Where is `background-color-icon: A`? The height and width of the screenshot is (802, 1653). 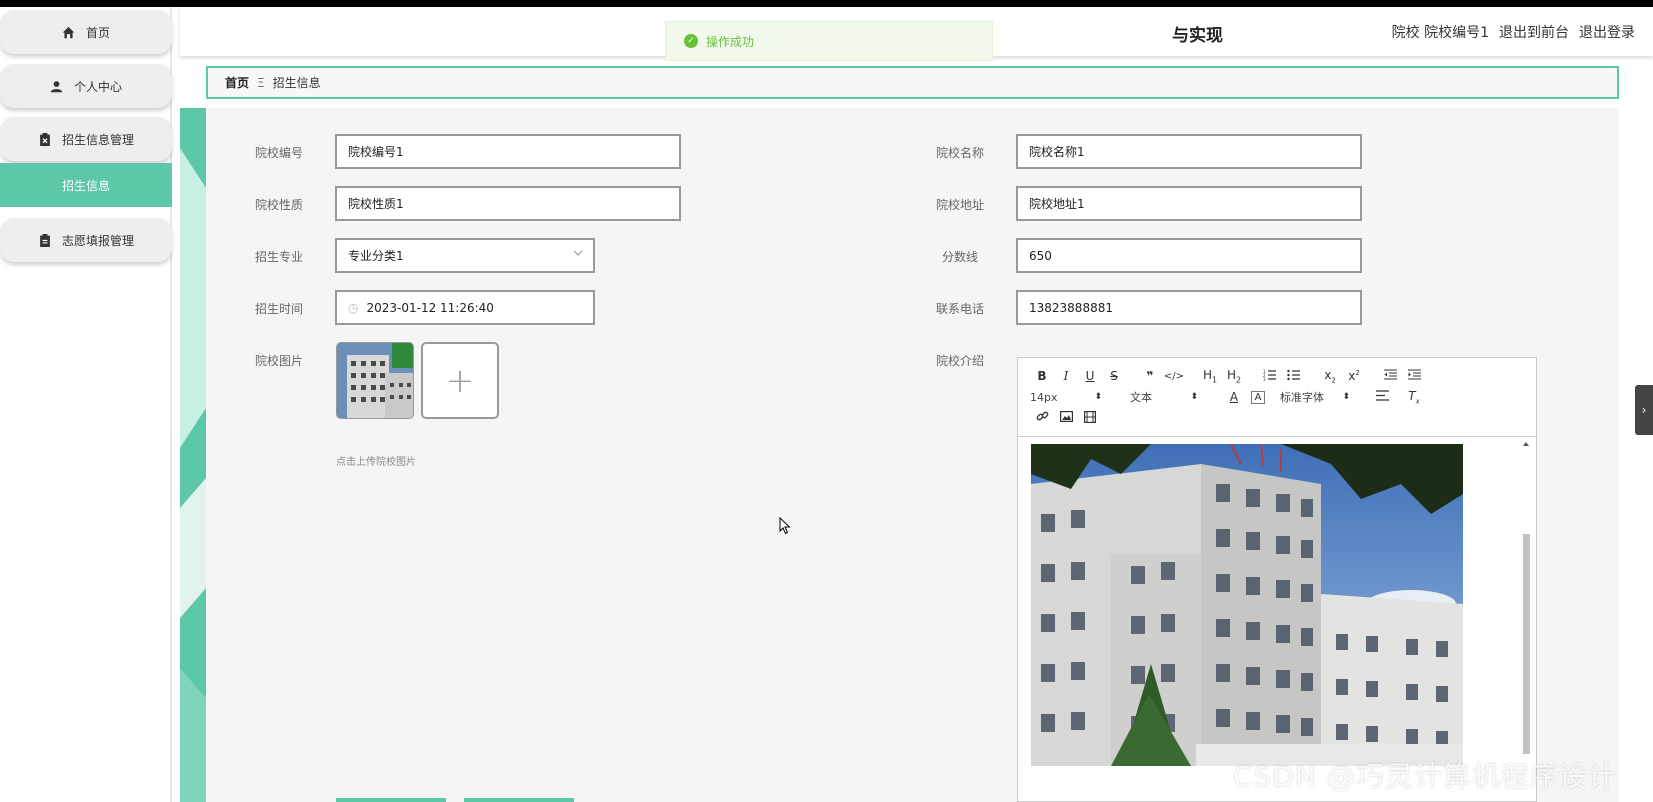 background-color-icon: A is located at coordinates (1258, 397).